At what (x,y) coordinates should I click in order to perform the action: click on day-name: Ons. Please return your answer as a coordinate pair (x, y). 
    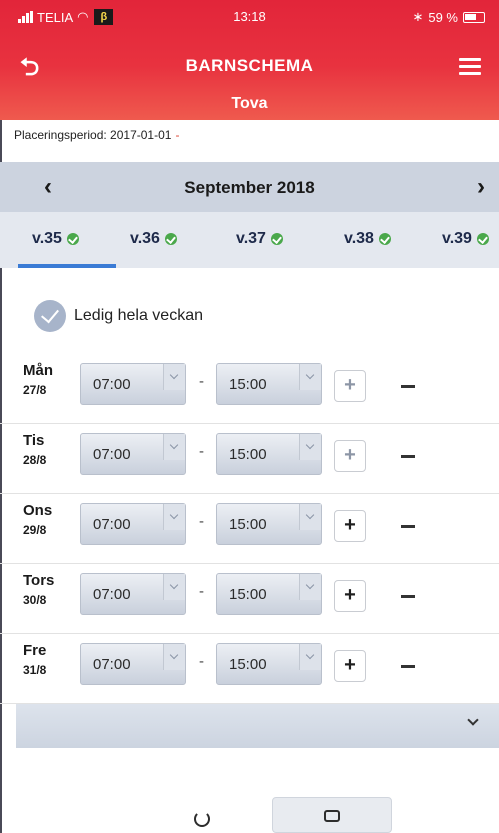
    Looking at the image, I should click on (38, 510).